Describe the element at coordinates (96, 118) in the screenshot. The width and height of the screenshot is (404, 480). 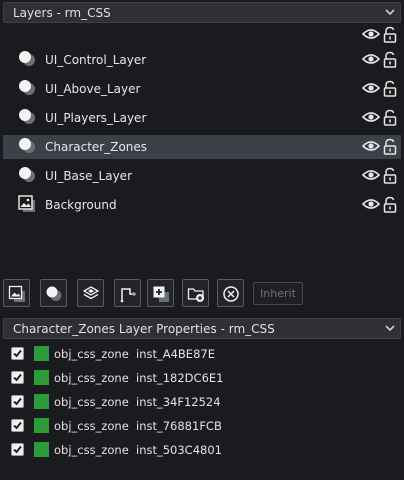
I see `layer-name: UI_Players_Layer` at that location.